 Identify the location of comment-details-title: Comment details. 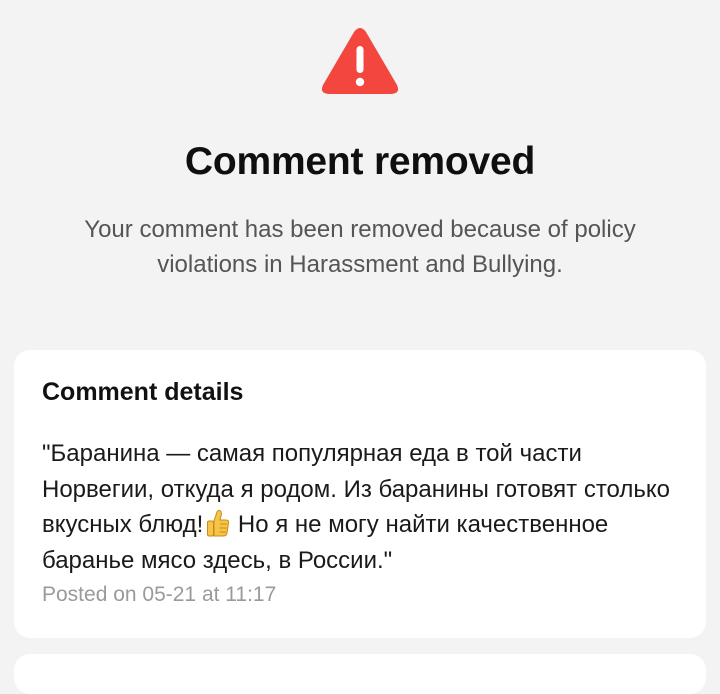
(143, 392).